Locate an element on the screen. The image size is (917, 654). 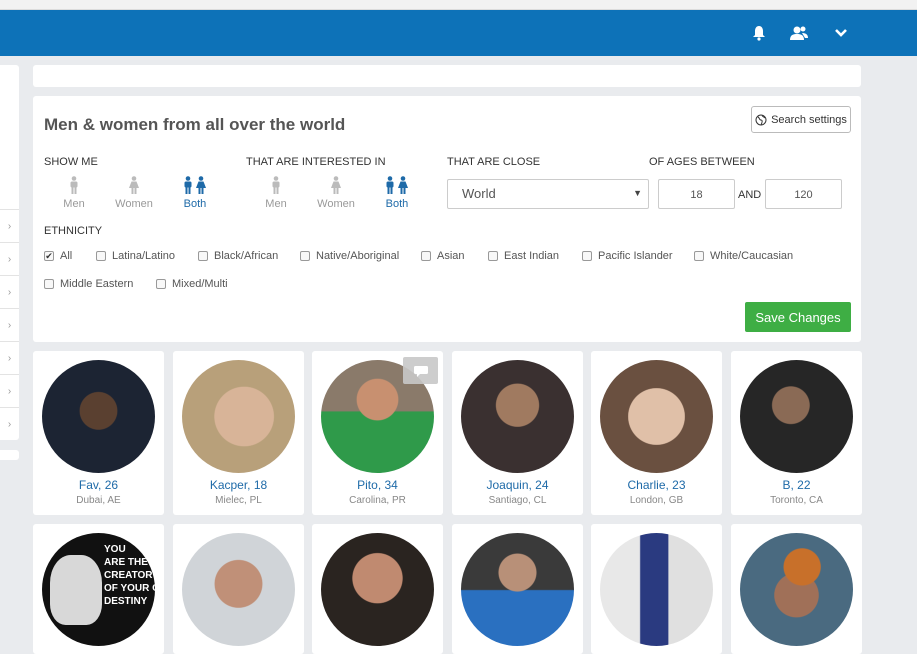
female-icon is located at coordinates (336, 185).